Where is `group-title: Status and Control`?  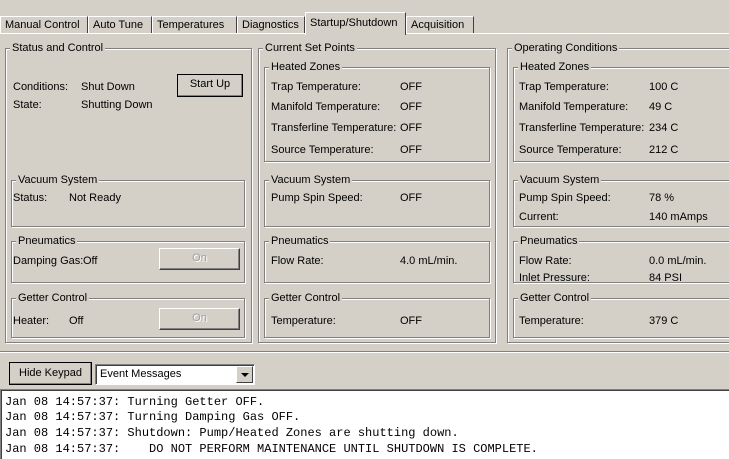 group-title: Status and Control is located at coordinates (58, 48).